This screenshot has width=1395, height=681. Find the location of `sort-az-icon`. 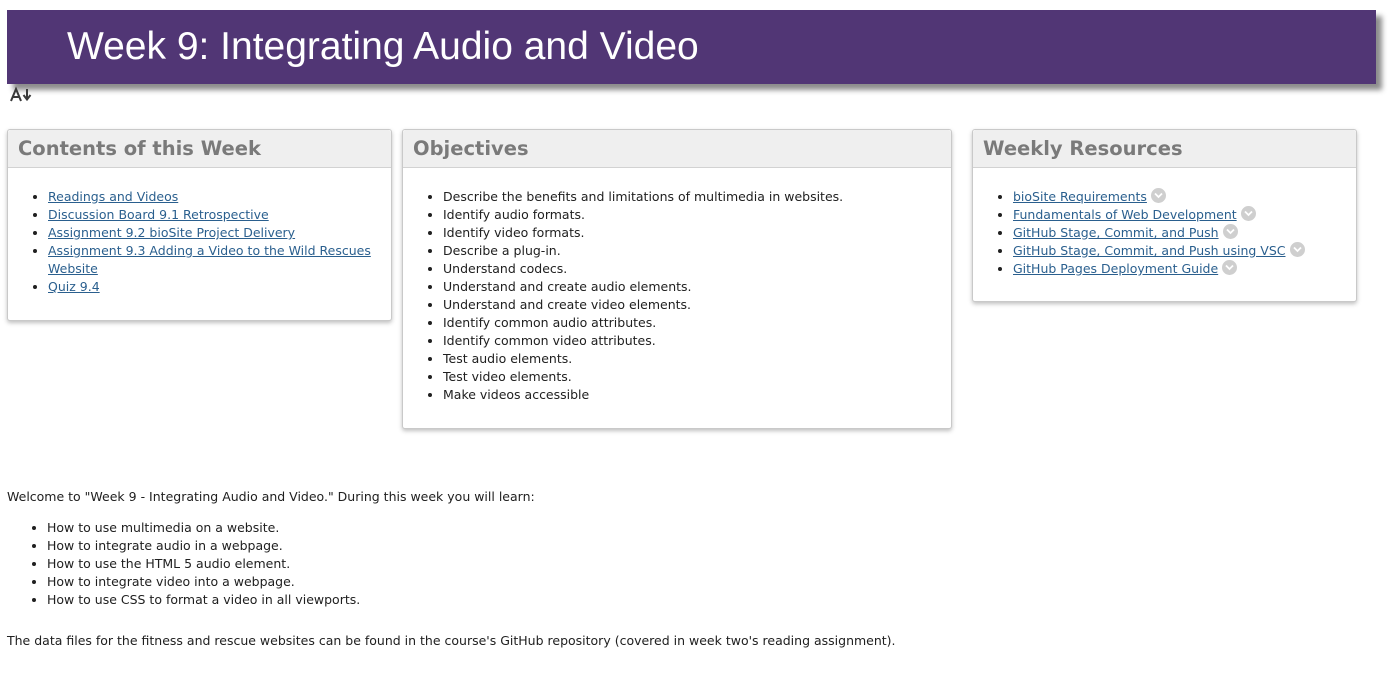

sort-az-icon is located at coordinates (23, 94).